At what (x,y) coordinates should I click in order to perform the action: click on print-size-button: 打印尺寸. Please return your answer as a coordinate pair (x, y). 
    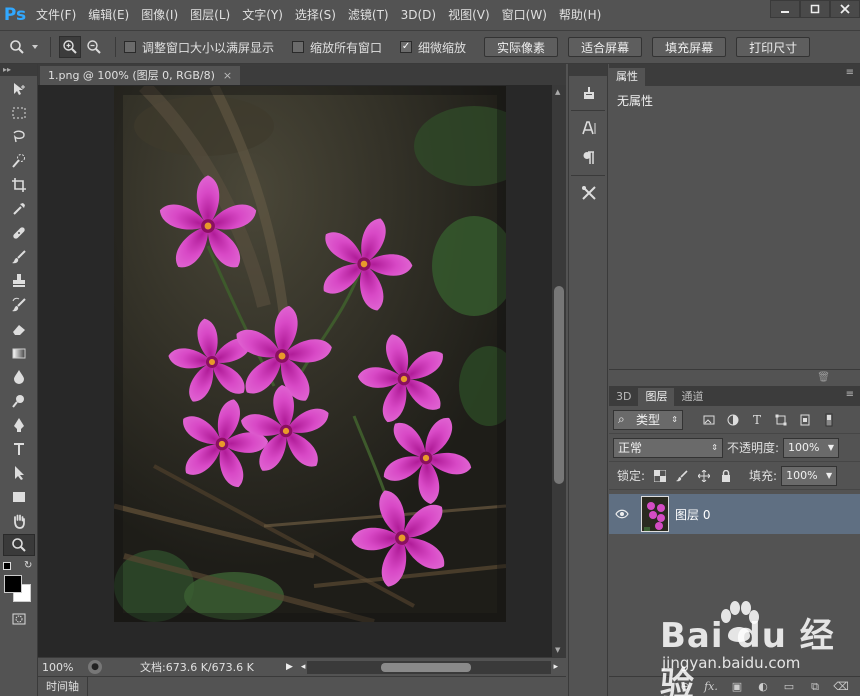
    Looking at the image, I should click on (773, 47).